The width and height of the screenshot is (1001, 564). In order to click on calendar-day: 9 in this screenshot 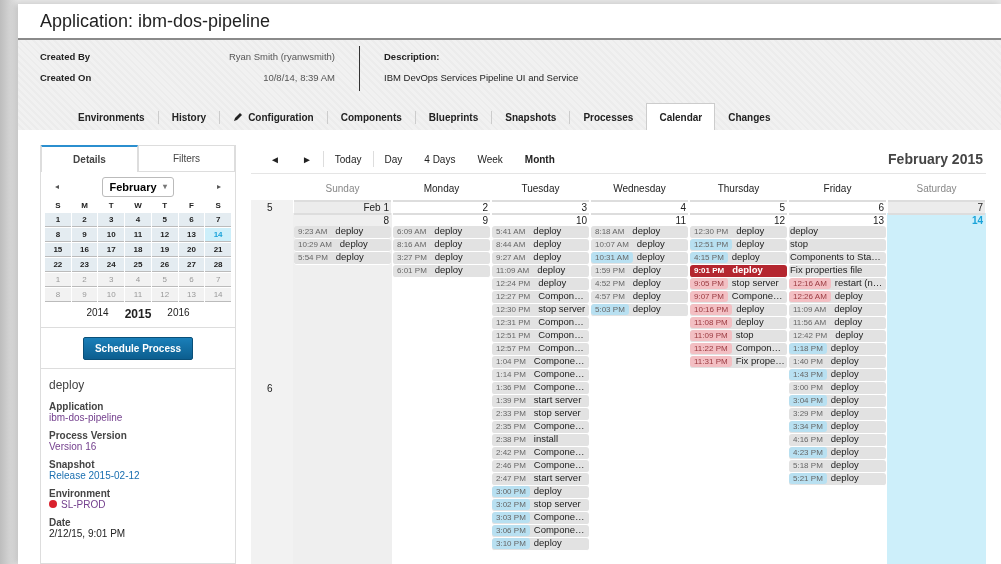, I will do `click(84, 235)`.